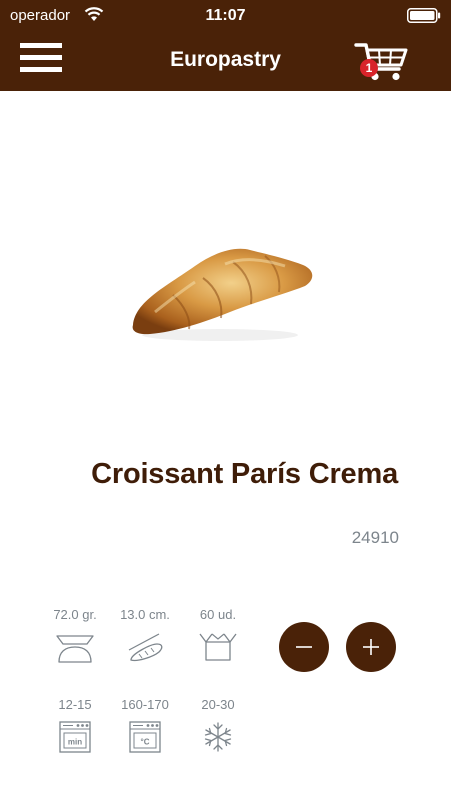  Describe the element at coordinates (145, 614) in the screenshot. I see `spec-length-value: 13.0 cm.` at that location.